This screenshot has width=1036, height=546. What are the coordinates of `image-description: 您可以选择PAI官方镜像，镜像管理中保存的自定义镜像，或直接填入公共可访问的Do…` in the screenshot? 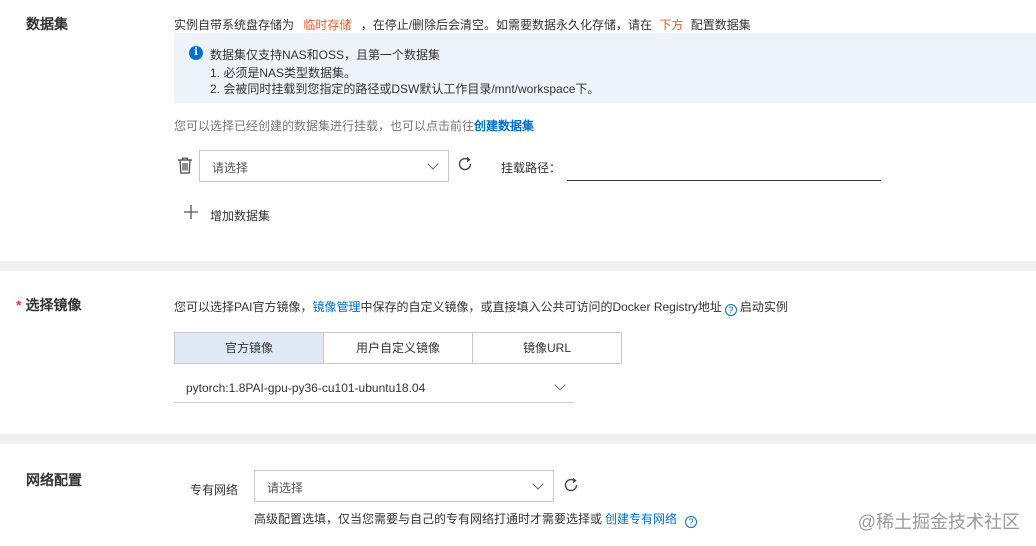 It's located at (481, 308).